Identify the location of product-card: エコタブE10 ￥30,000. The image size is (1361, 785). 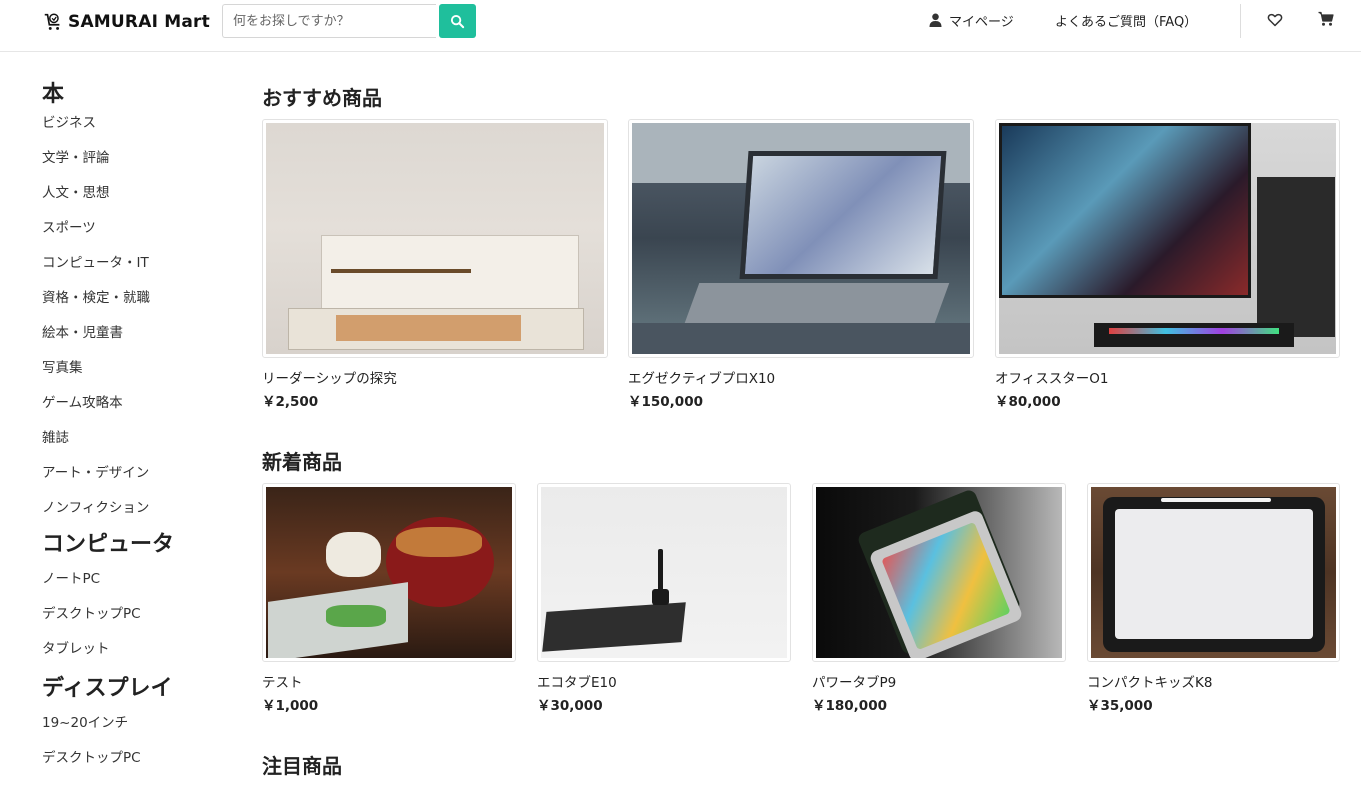
(664, 598).